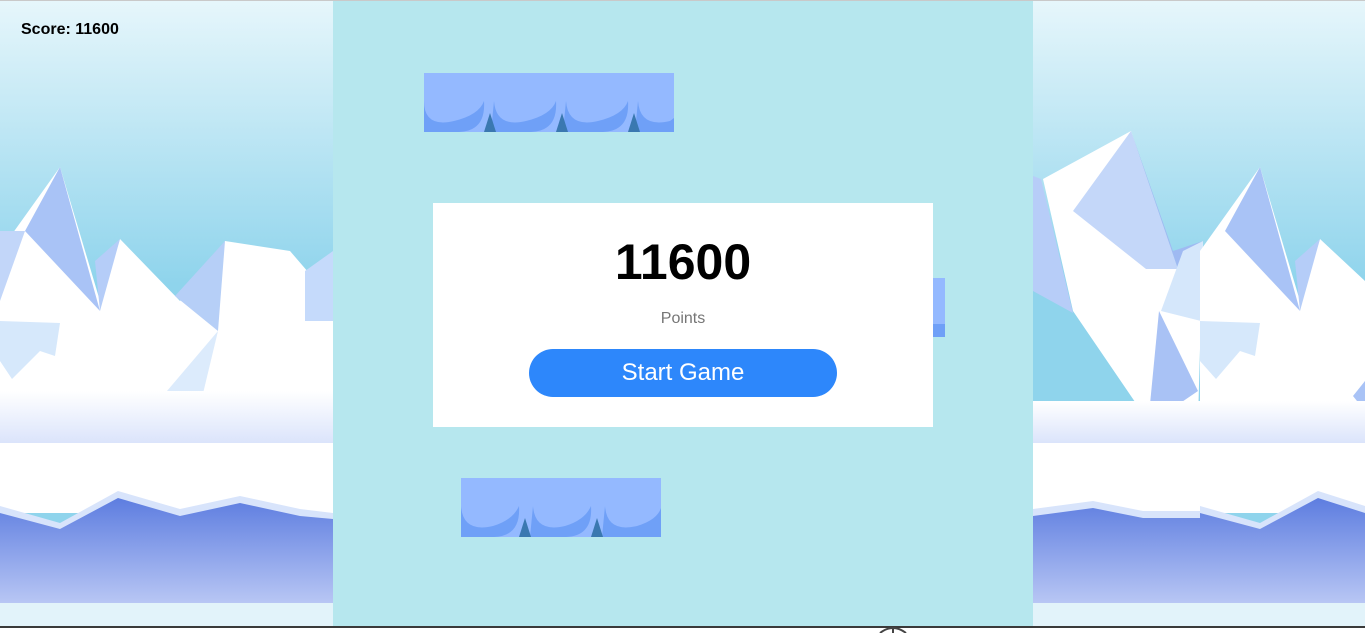 Image resolution: width=1365 pixels, height=638 pixels. I want to click on final-score: 11600, so click(683, 262).